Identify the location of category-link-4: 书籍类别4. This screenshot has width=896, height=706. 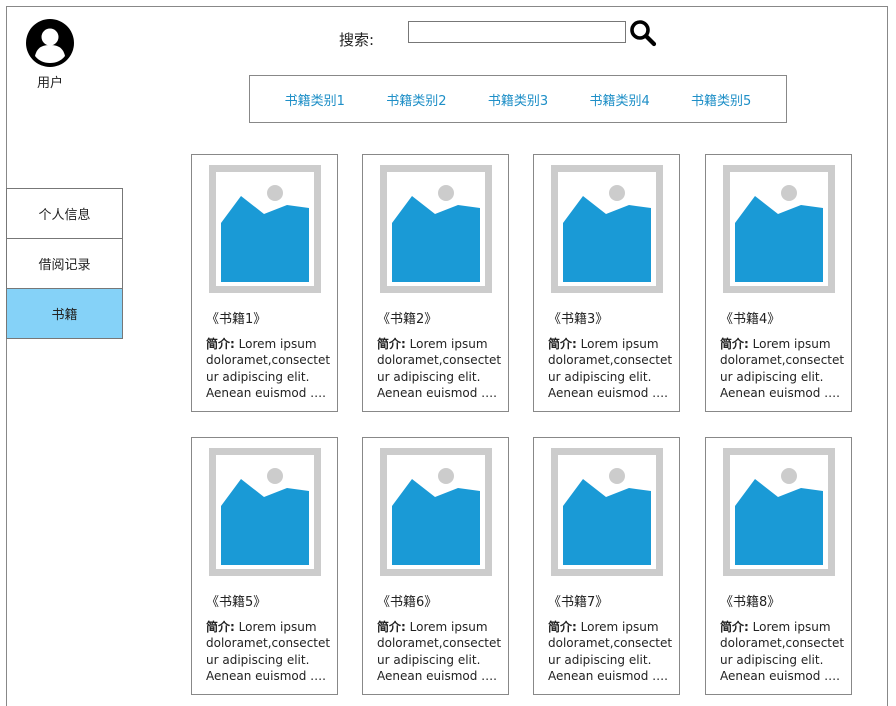
(619, 99).